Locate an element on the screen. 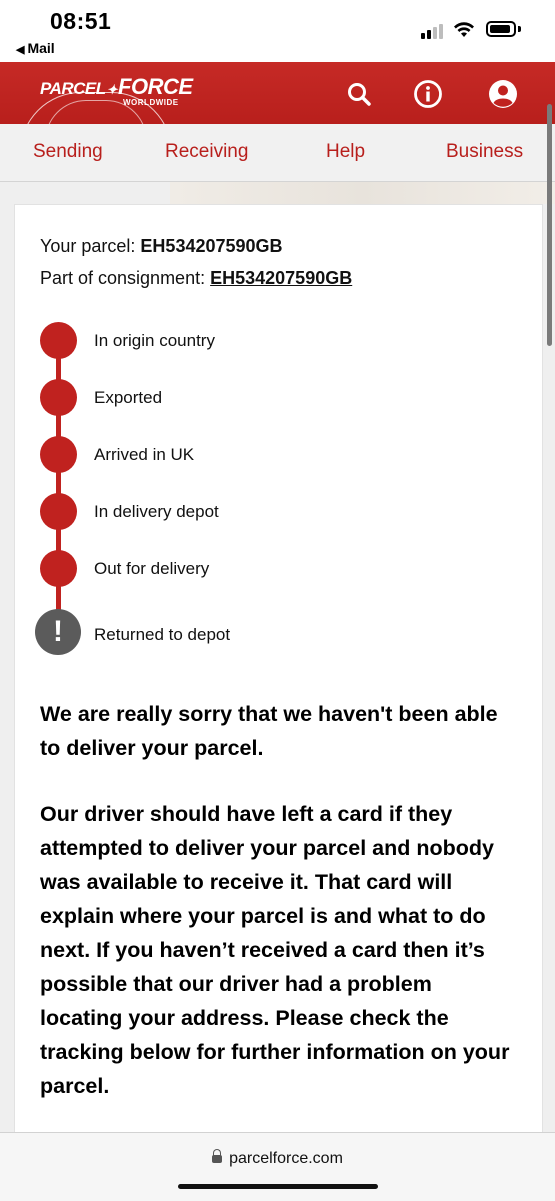 The width and height of the screenshot is (555, 1201). timeline-step-label: Out for delivery is located at coordinates (152, 568).